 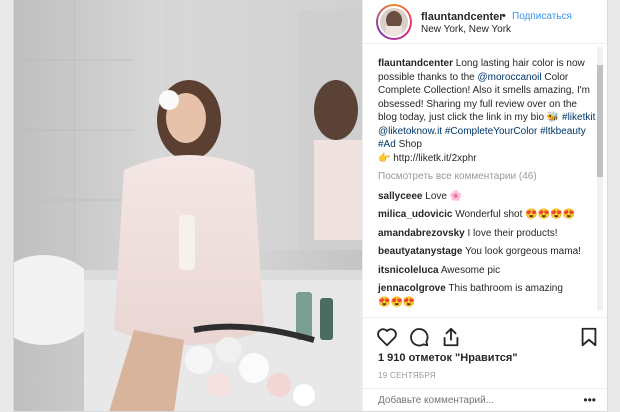 I want to click on comment-text: I love their products!, so click(x=512, y=233).